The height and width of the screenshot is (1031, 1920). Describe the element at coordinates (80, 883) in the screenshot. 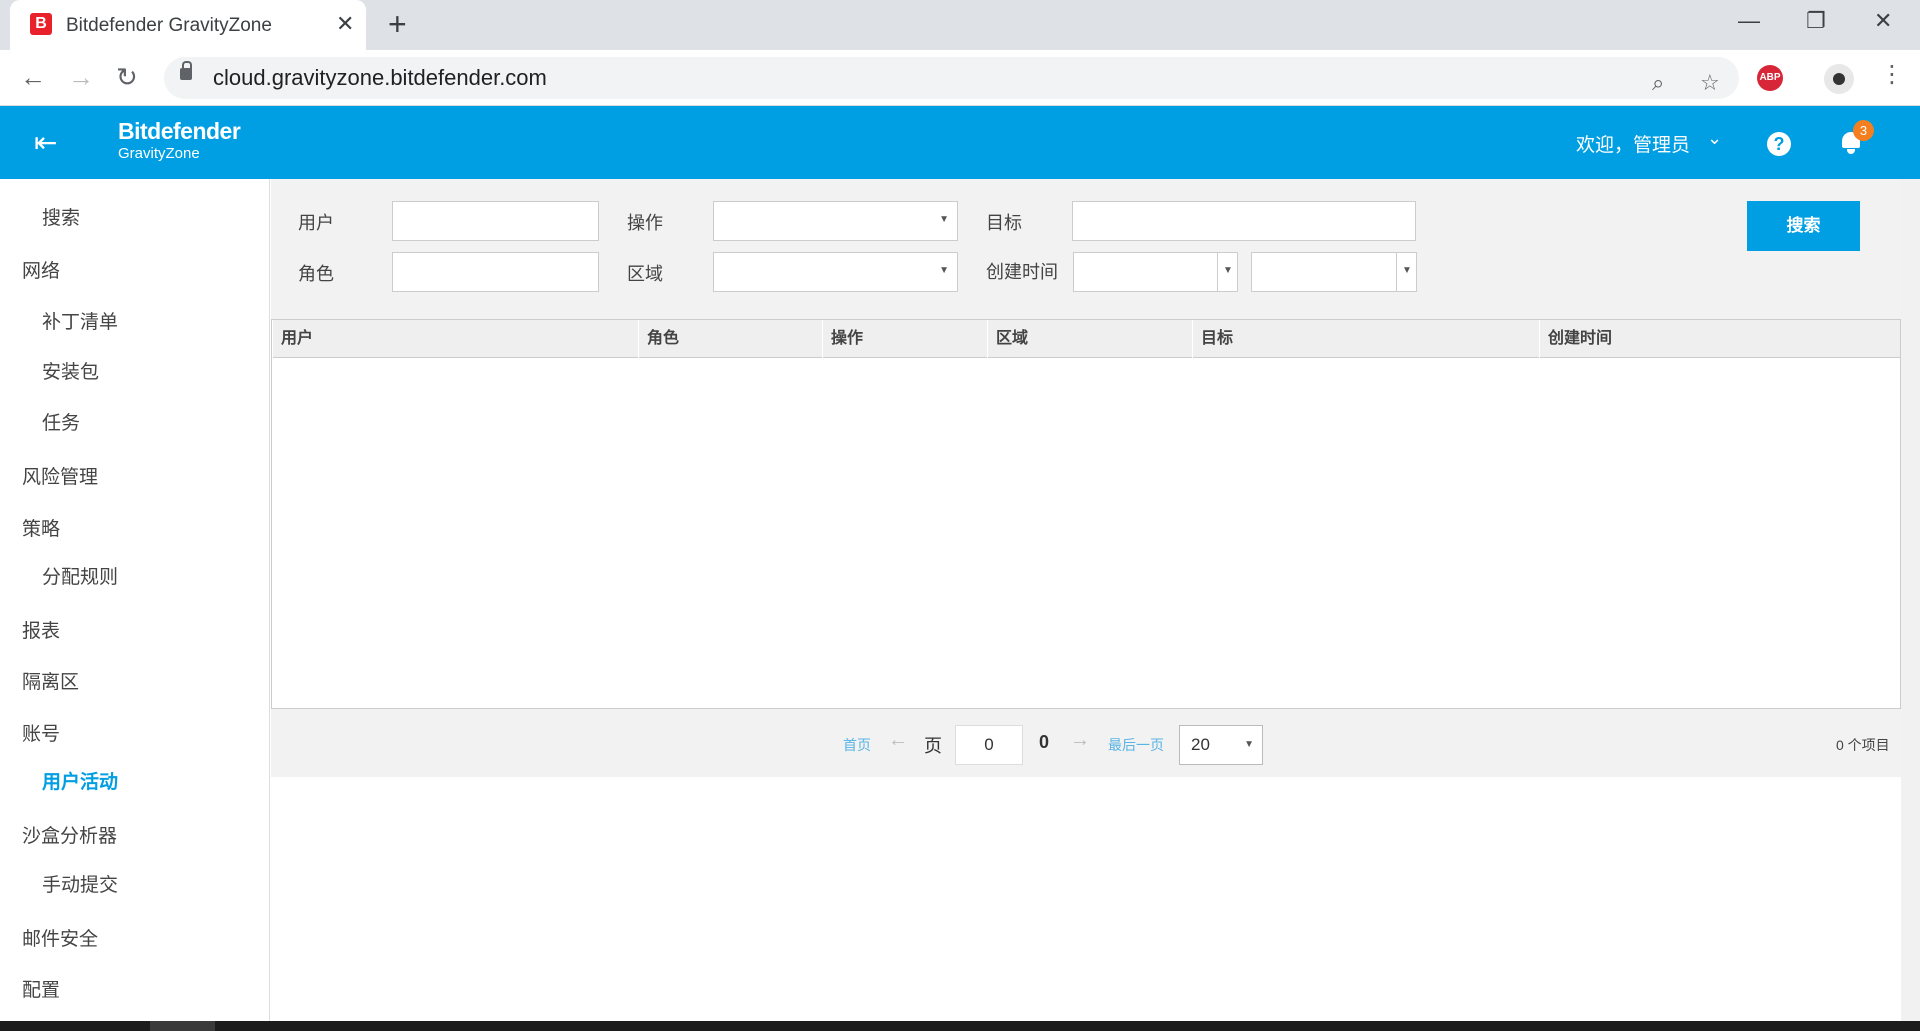

I see `sidebar-item-manual-submission: 手动提交` at that location.